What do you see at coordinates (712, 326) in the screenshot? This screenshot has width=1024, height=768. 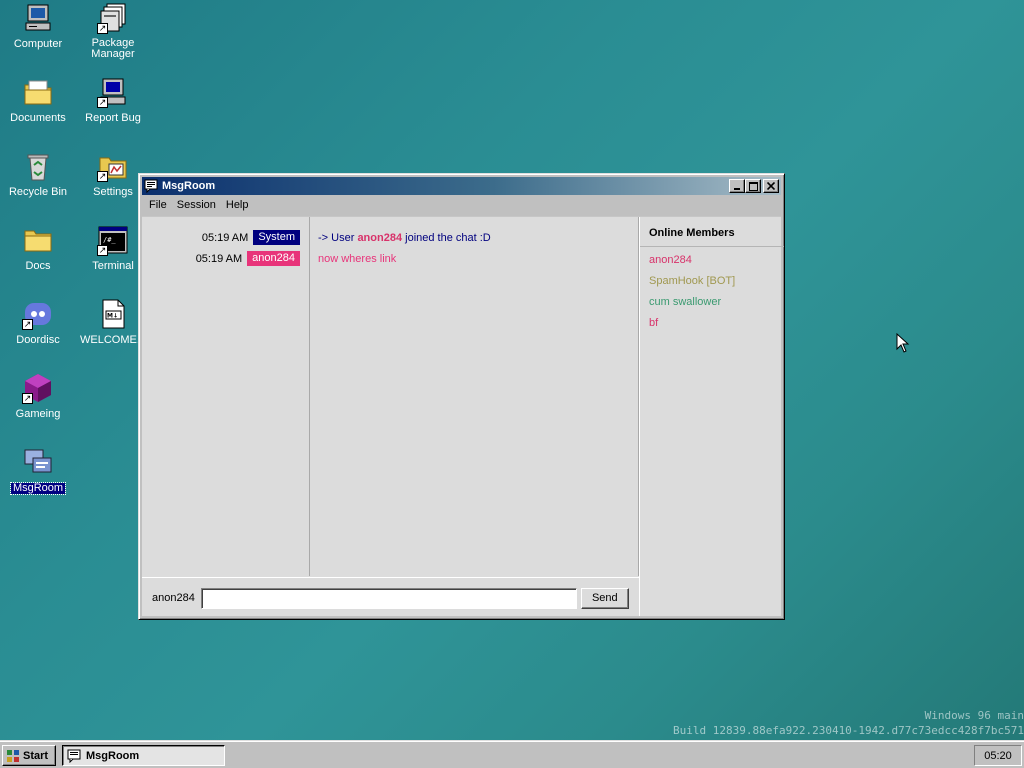 I see `member-item: bf` at bounding box center [712, 326].